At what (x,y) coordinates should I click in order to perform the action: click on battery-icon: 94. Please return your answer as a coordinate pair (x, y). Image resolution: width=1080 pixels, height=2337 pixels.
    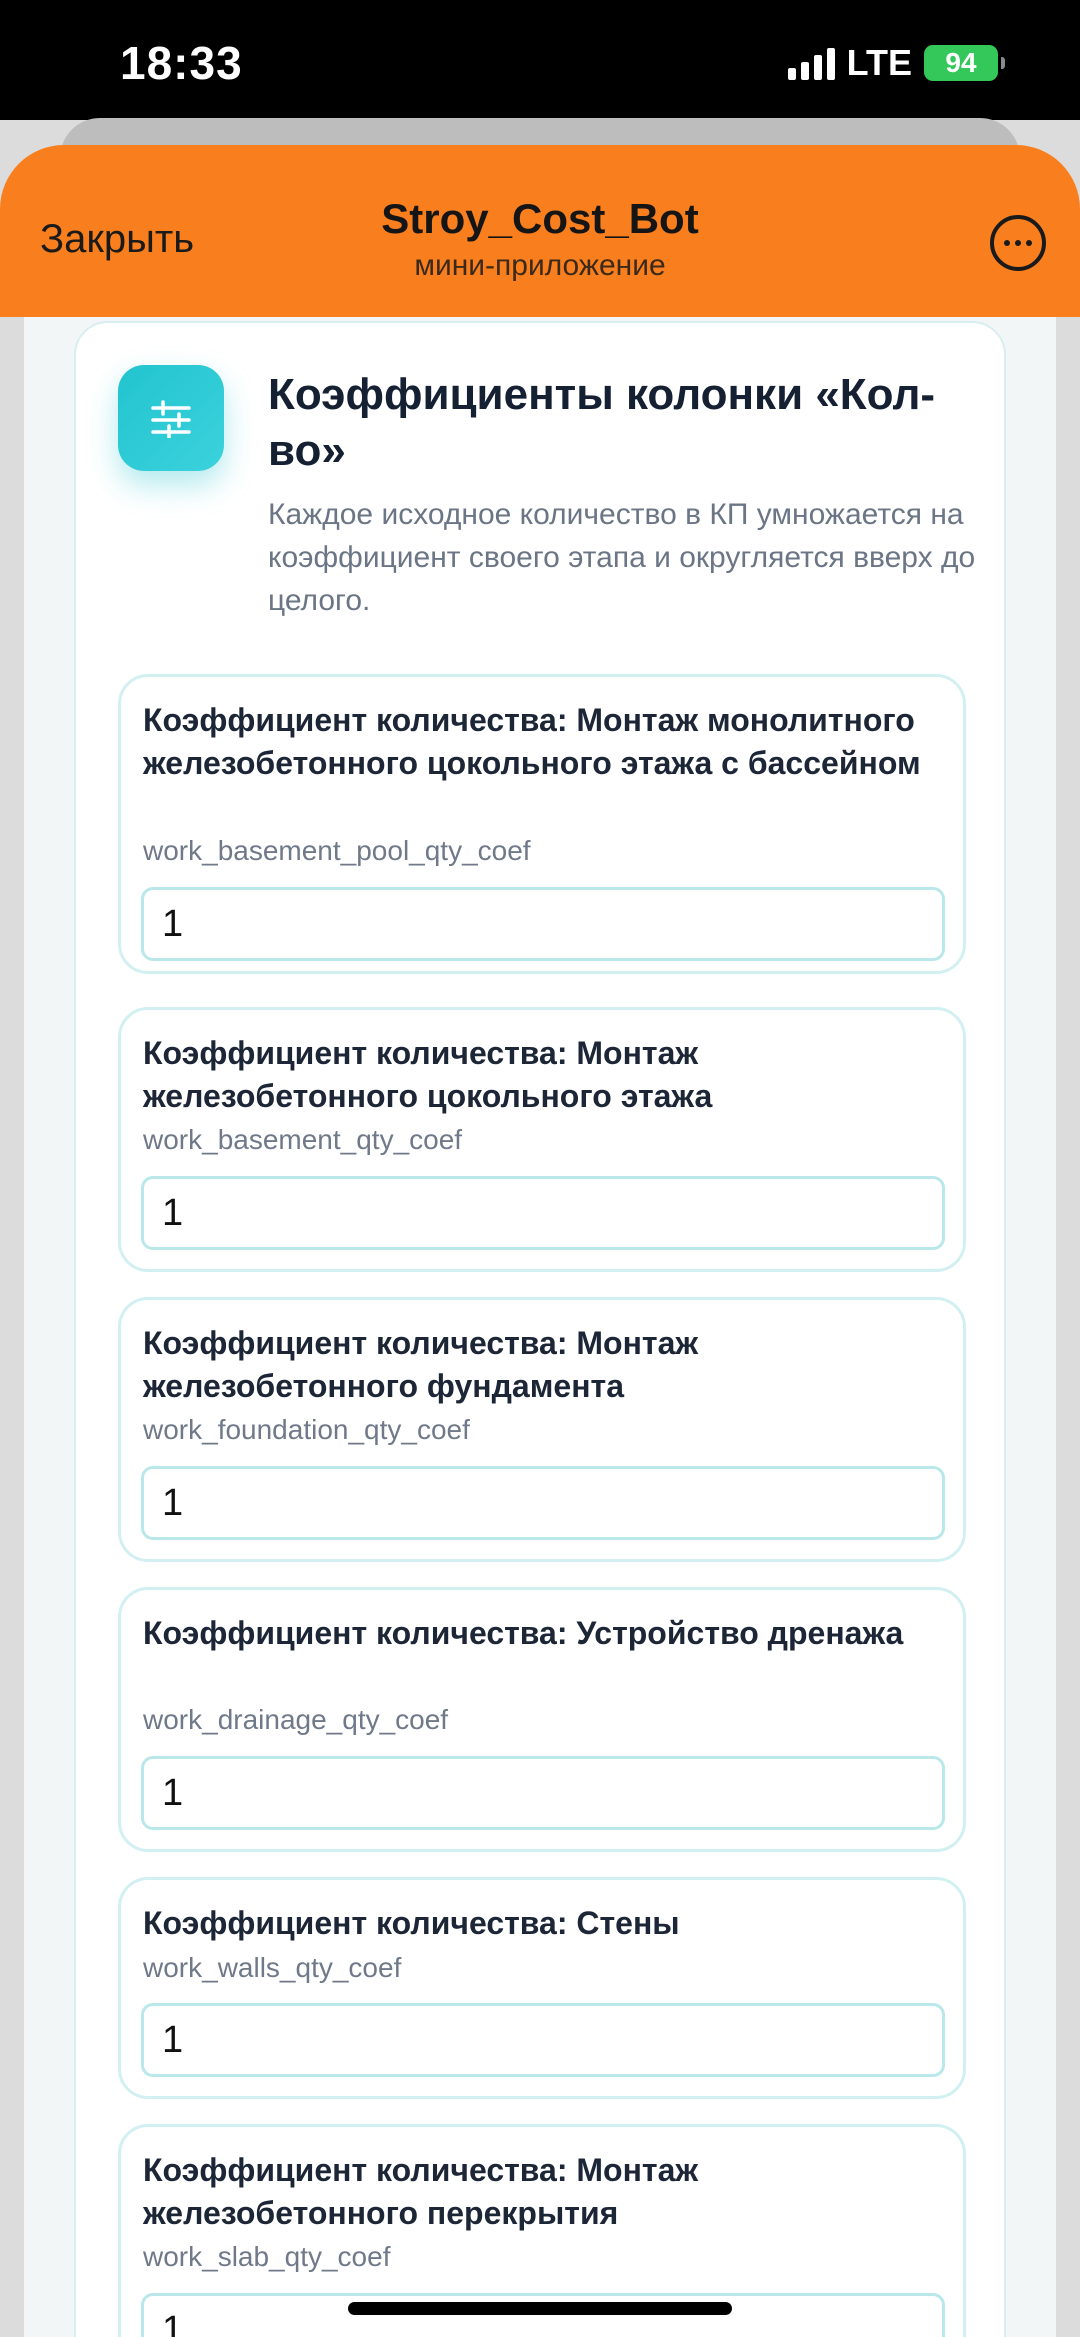
    Looking at the image, I should click on (964, 63).